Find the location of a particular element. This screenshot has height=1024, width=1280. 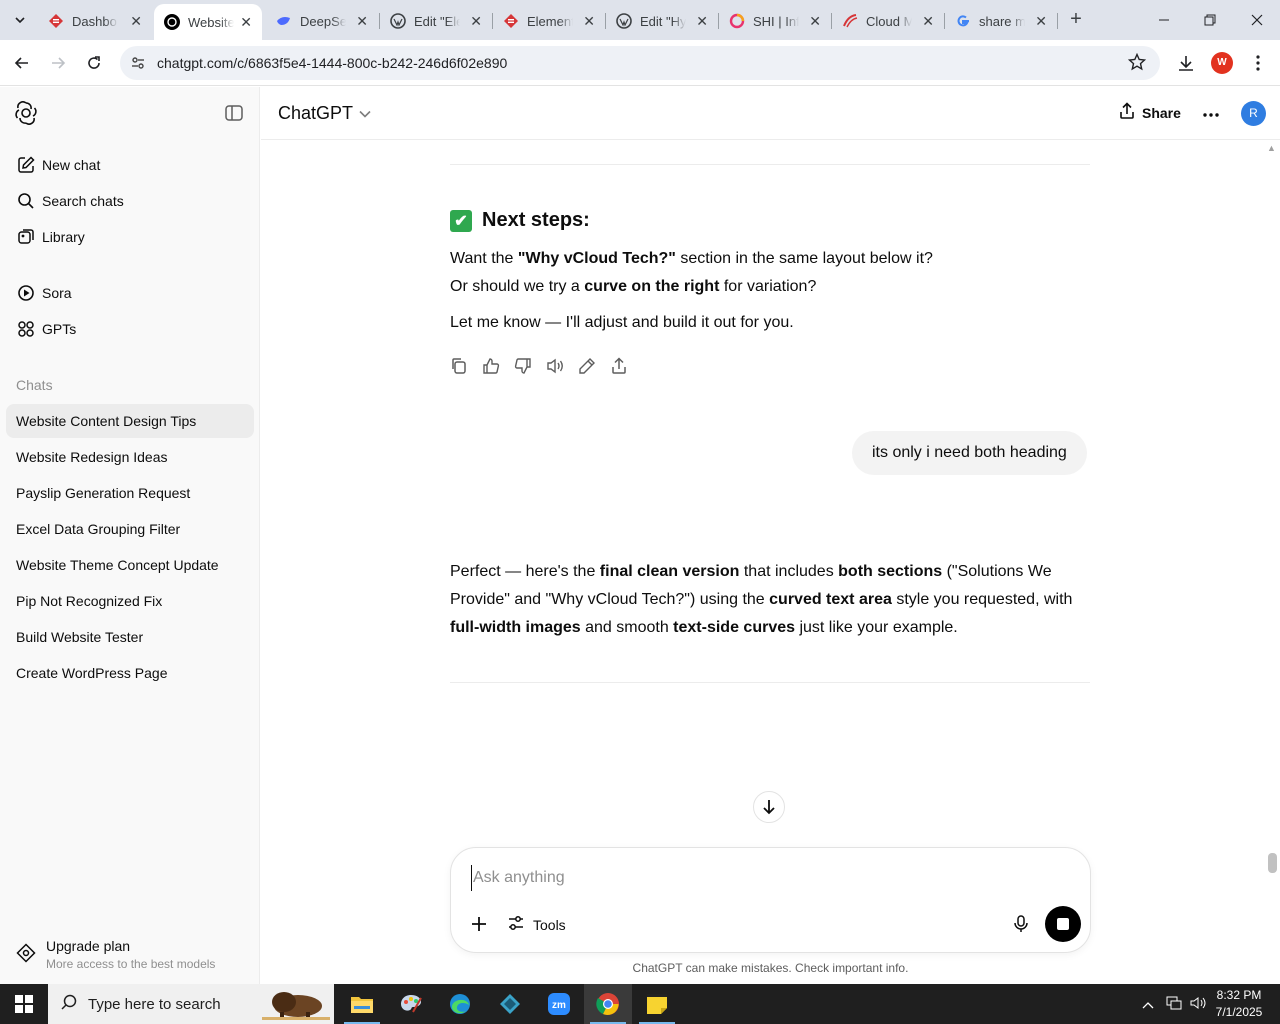

stop-generating-button is located at coordinates (1063, 924).